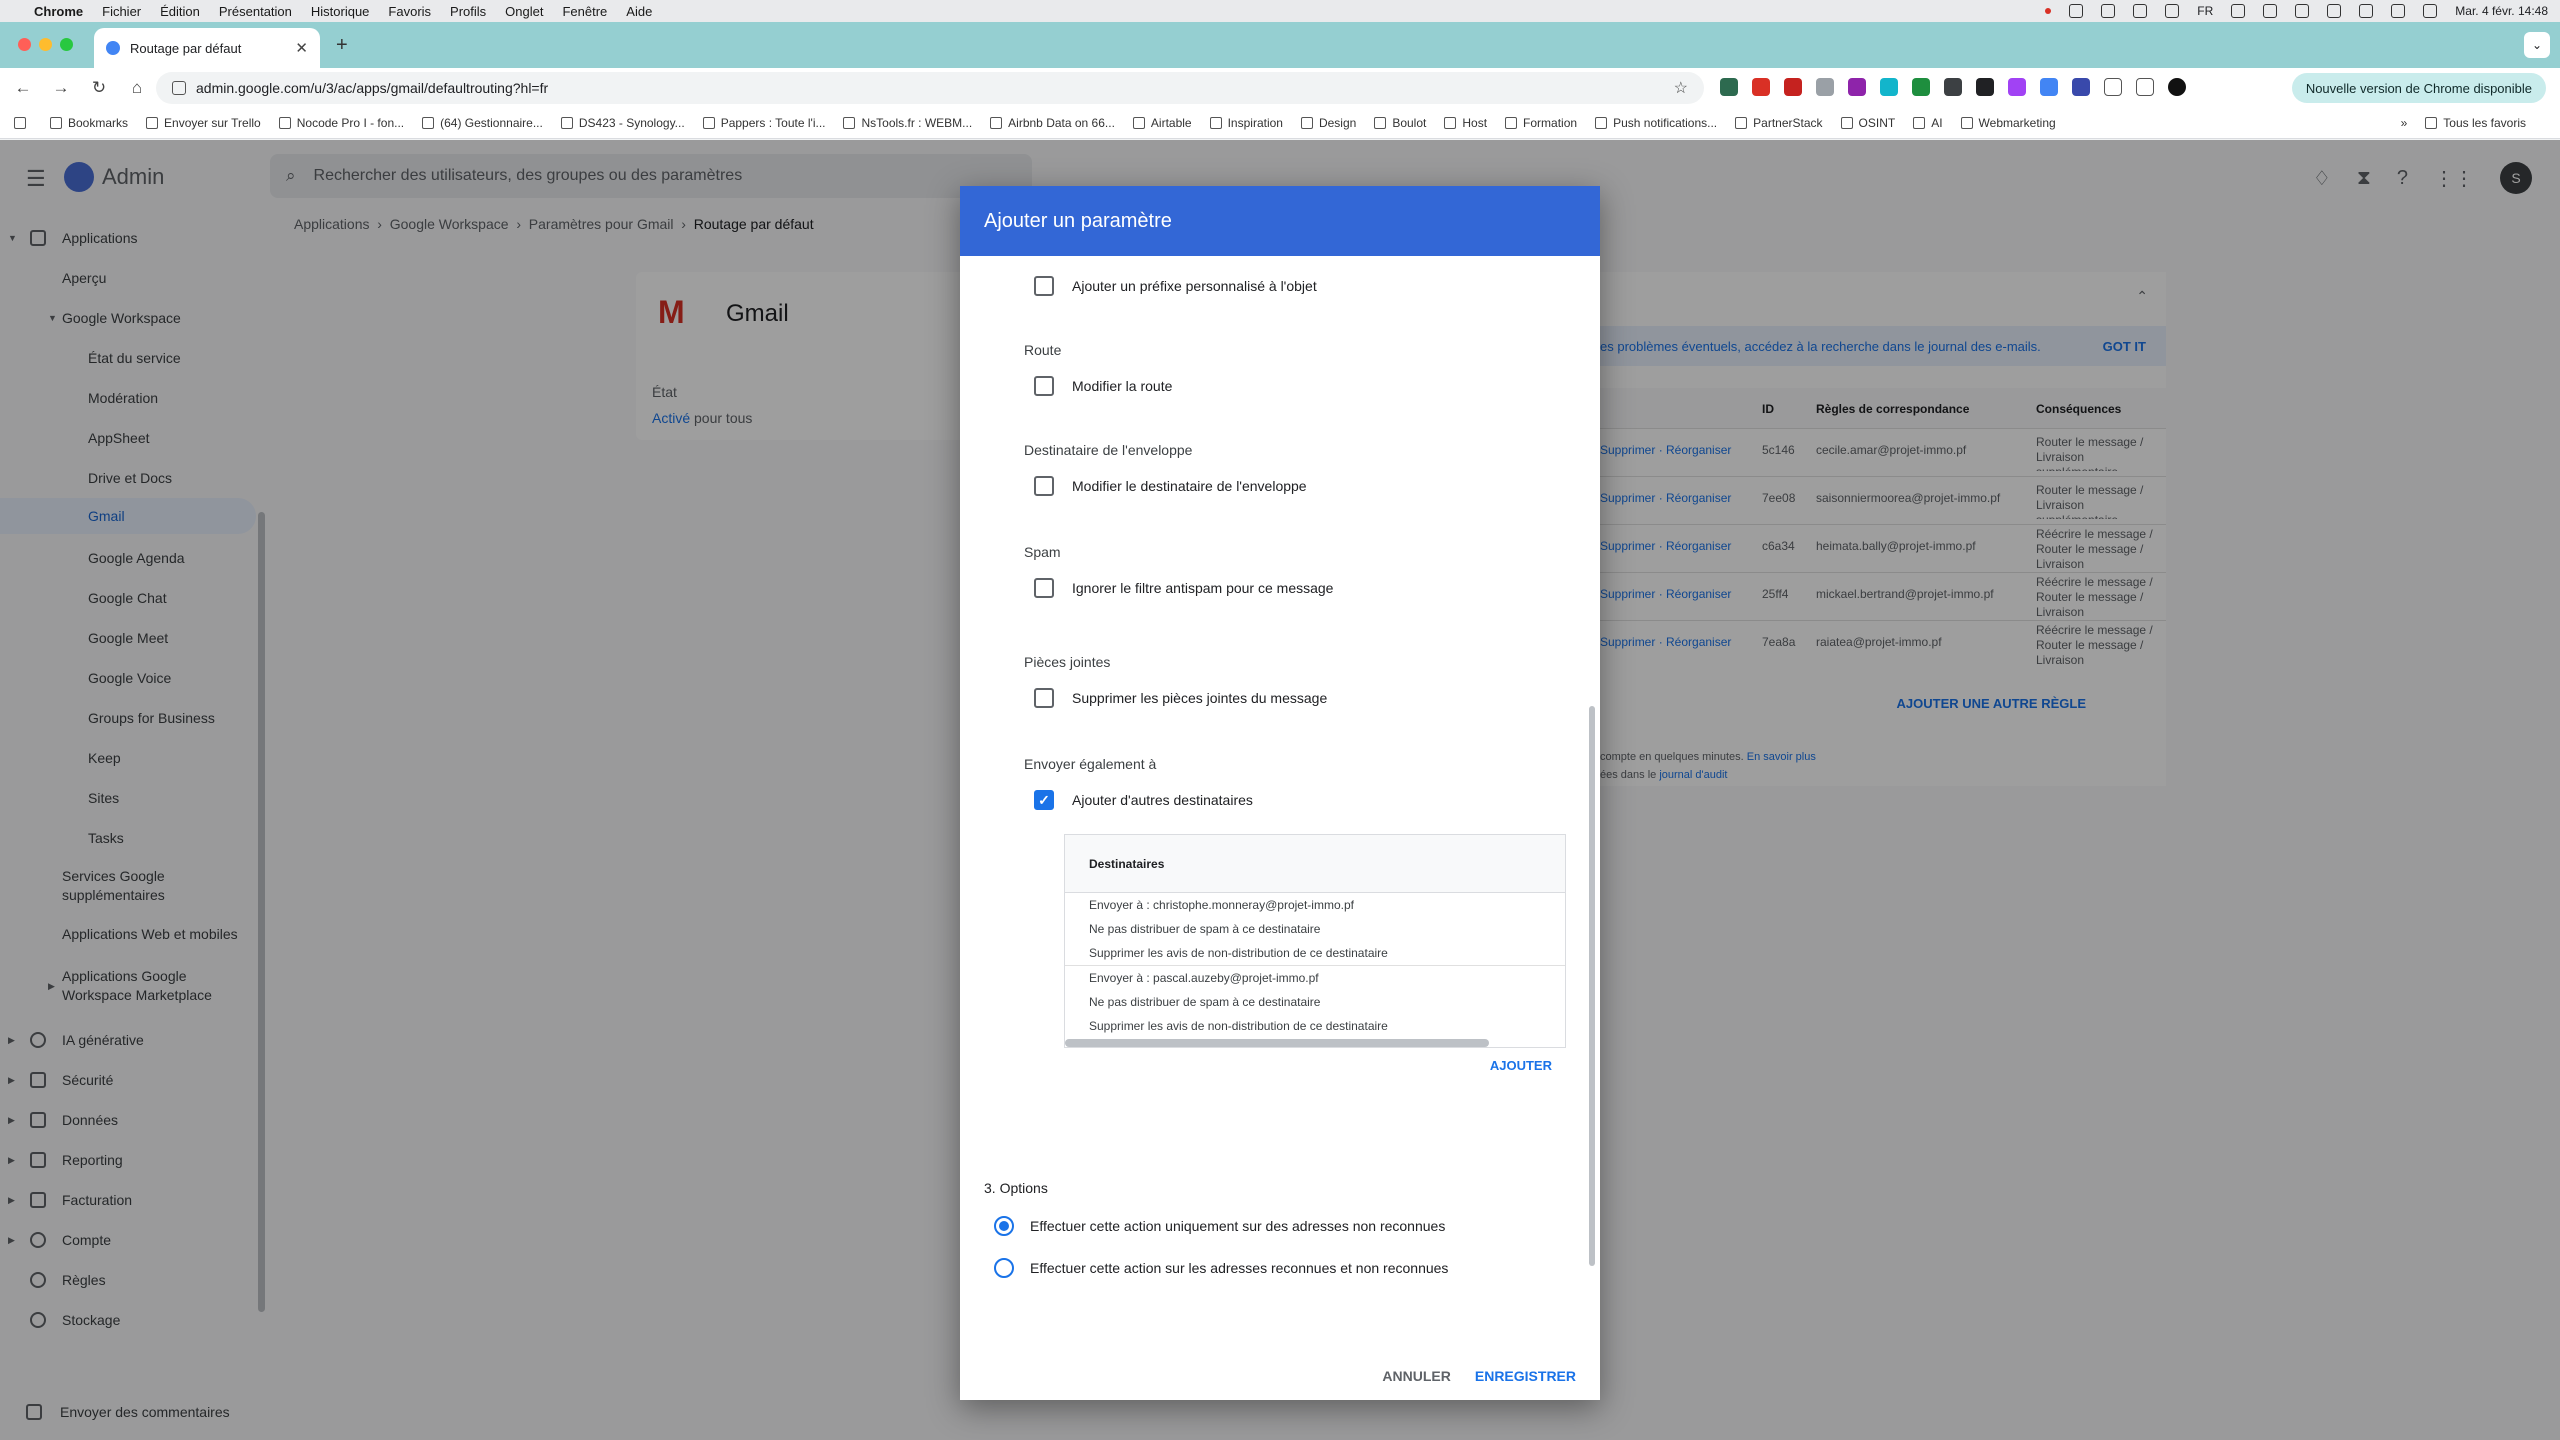 The height and width of the screenshot is (1440, 2560). I want to click on shield-icon, so click(2172, 11).